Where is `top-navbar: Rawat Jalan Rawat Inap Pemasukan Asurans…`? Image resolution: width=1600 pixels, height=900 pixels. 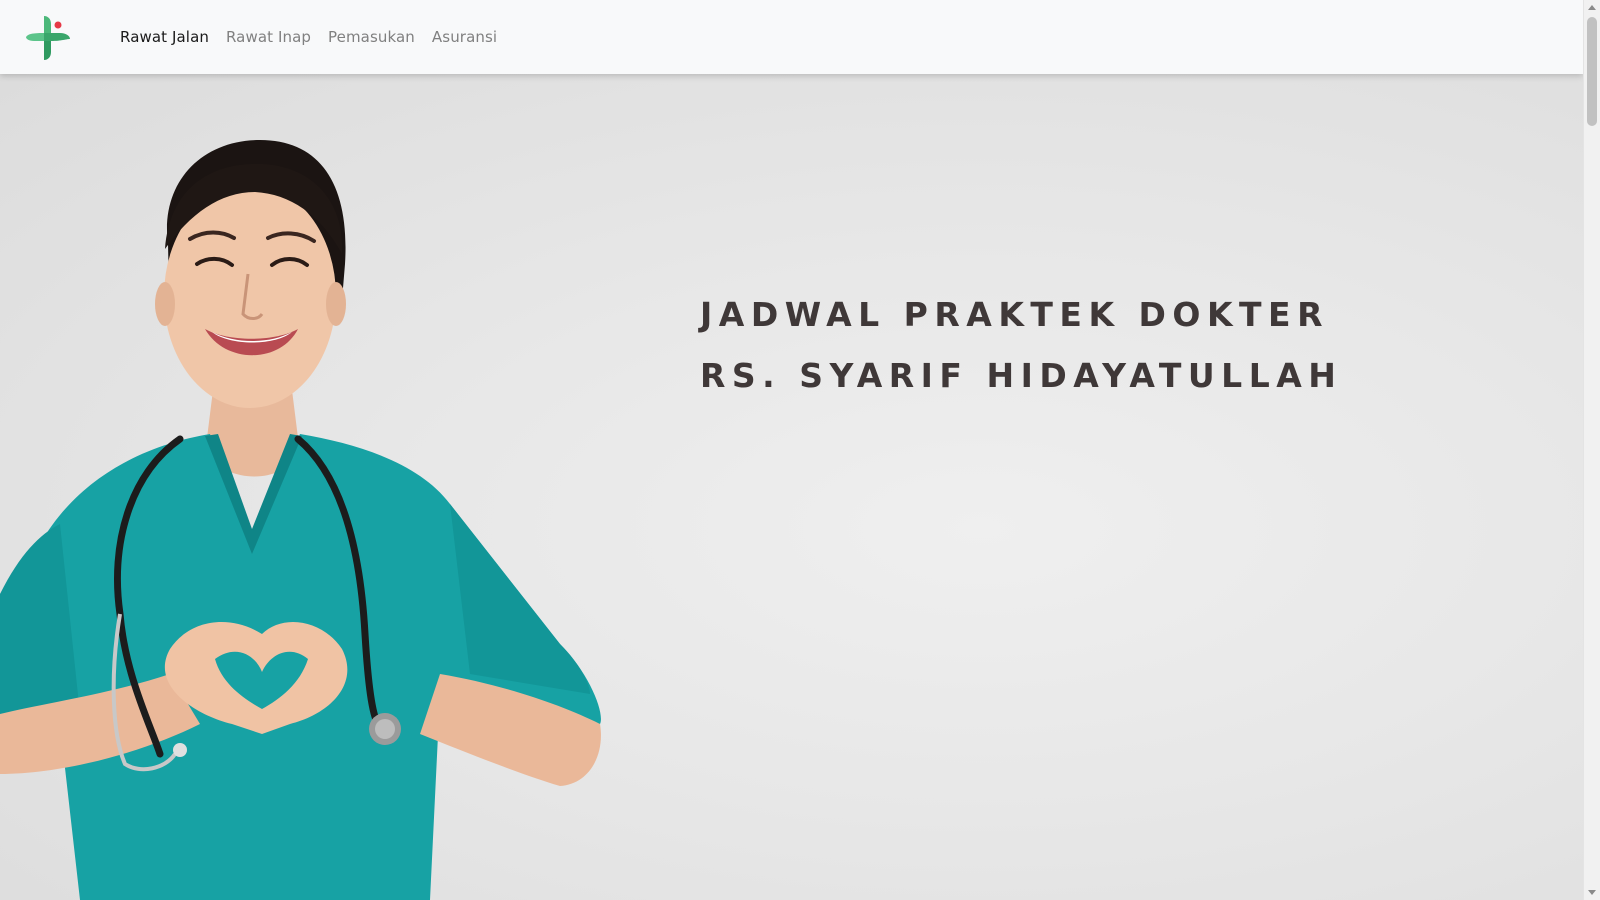 top-navbar: Rawat Jalan Rawat Inap Pemasukan Asurans… is located at coordinates (791, 37).